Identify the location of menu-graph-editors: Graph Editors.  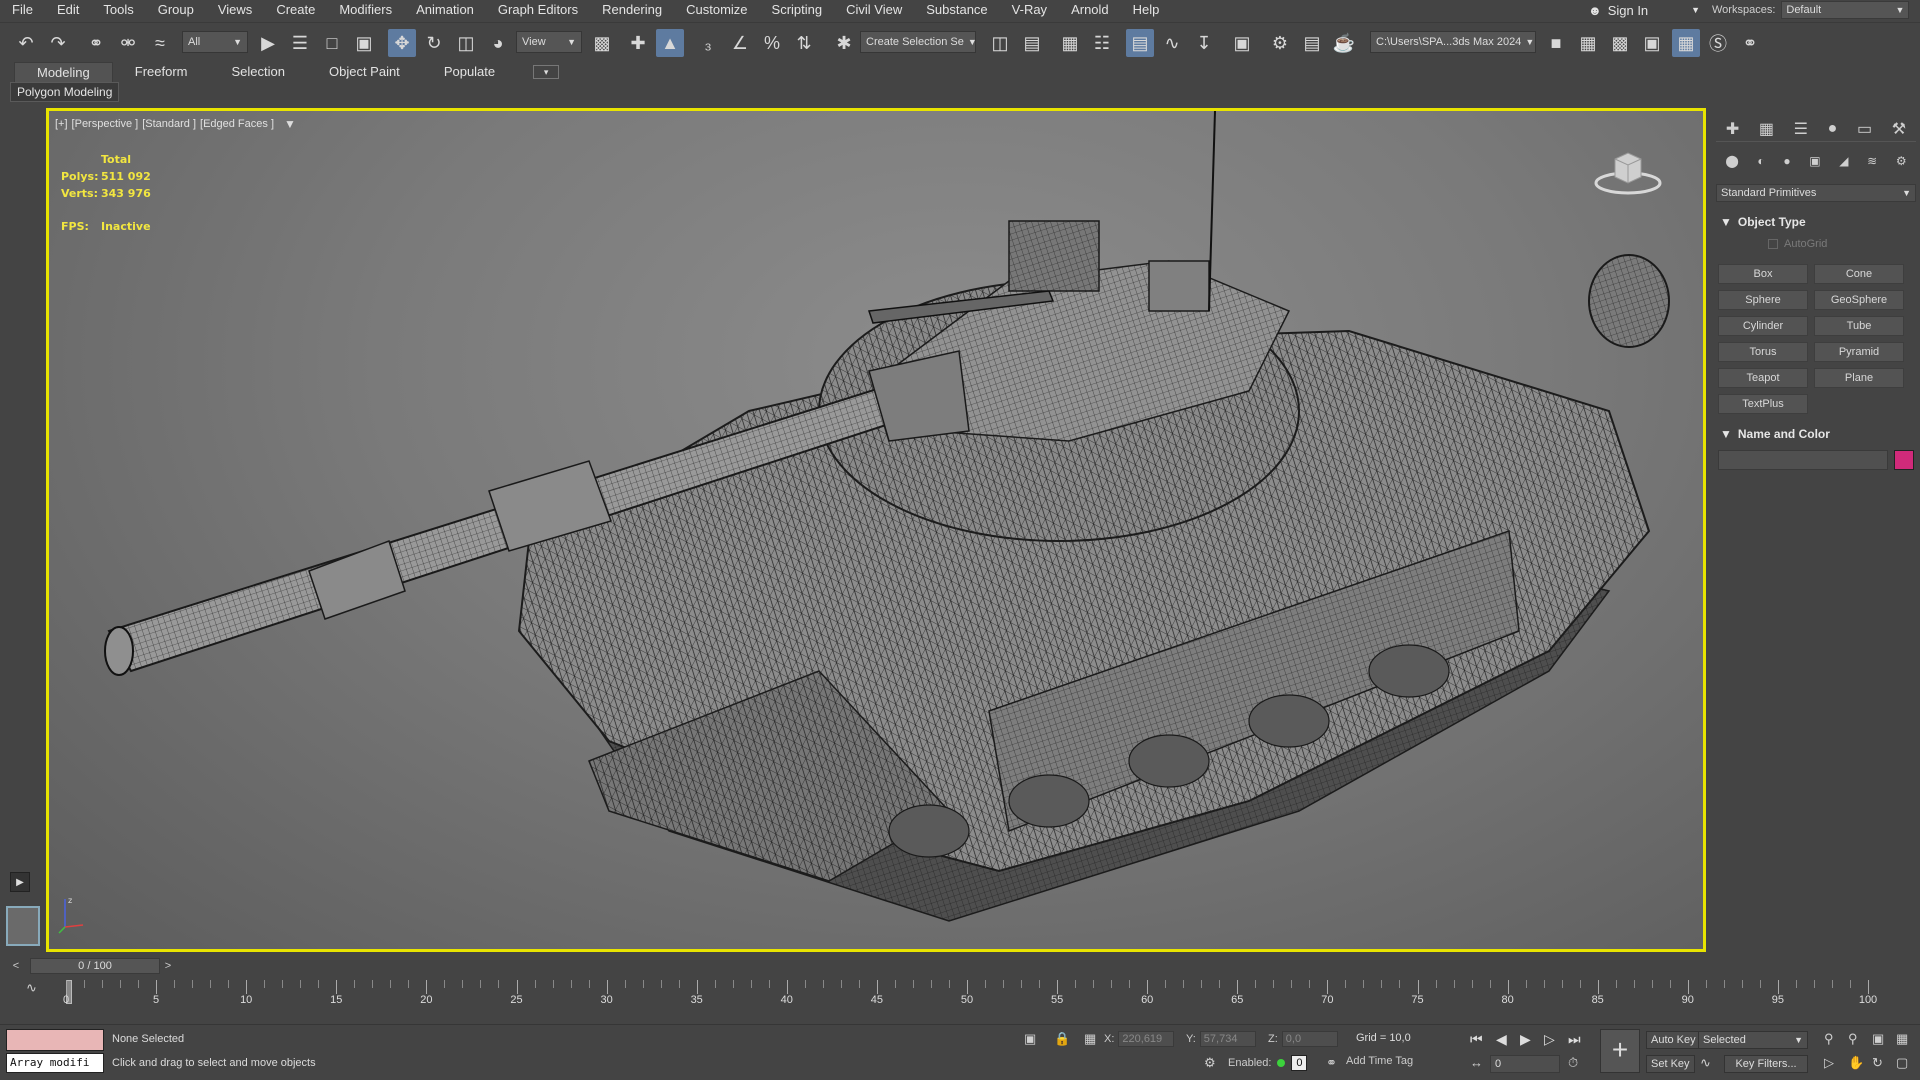
(538, 10).